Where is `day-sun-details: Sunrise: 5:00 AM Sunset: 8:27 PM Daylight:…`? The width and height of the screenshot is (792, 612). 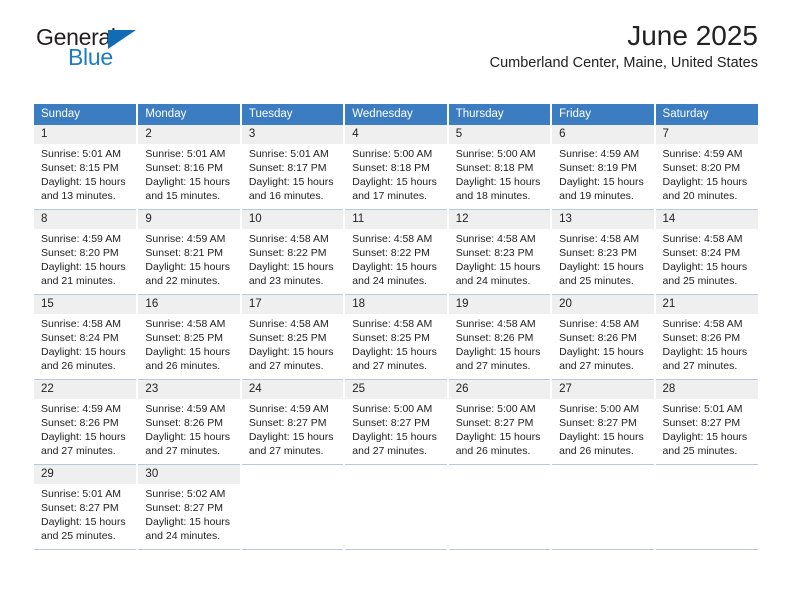
day-sun-details: Sunrise: 5:00 AM Sunset: 8:27 PM Daylight:… is located at coordinates (602, 428).